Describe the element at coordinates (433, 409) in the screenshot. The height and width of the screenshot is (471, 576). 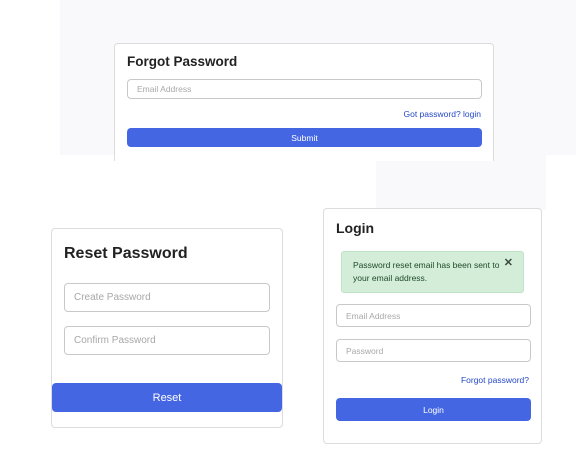
I see `login-button: Login` at that location.